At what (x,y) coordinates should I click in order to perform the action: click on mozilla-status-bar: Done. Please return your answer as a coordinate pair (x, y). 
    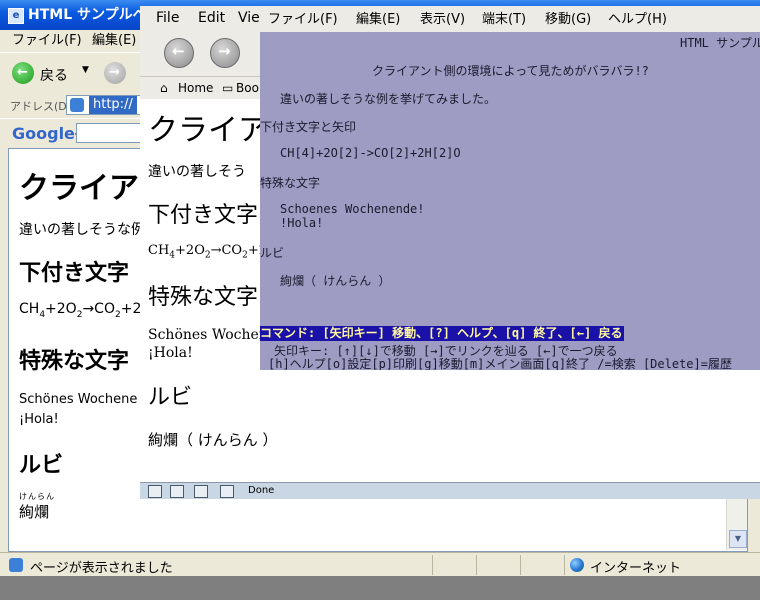
    Looking at the image, I should click on (450, 490).